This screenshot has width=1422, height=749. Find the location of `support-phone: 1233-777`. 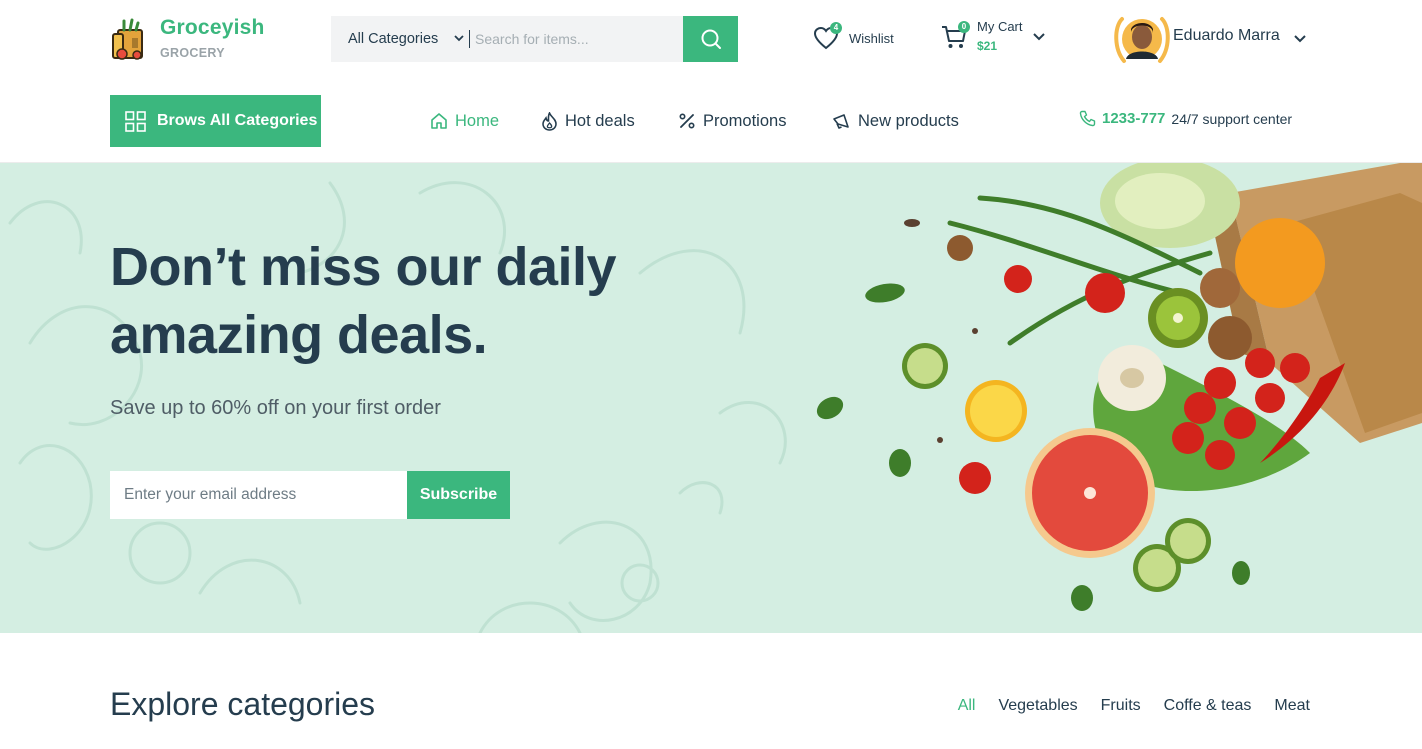

support-phone: 1233-777 is located at coordinates (1134, 118).